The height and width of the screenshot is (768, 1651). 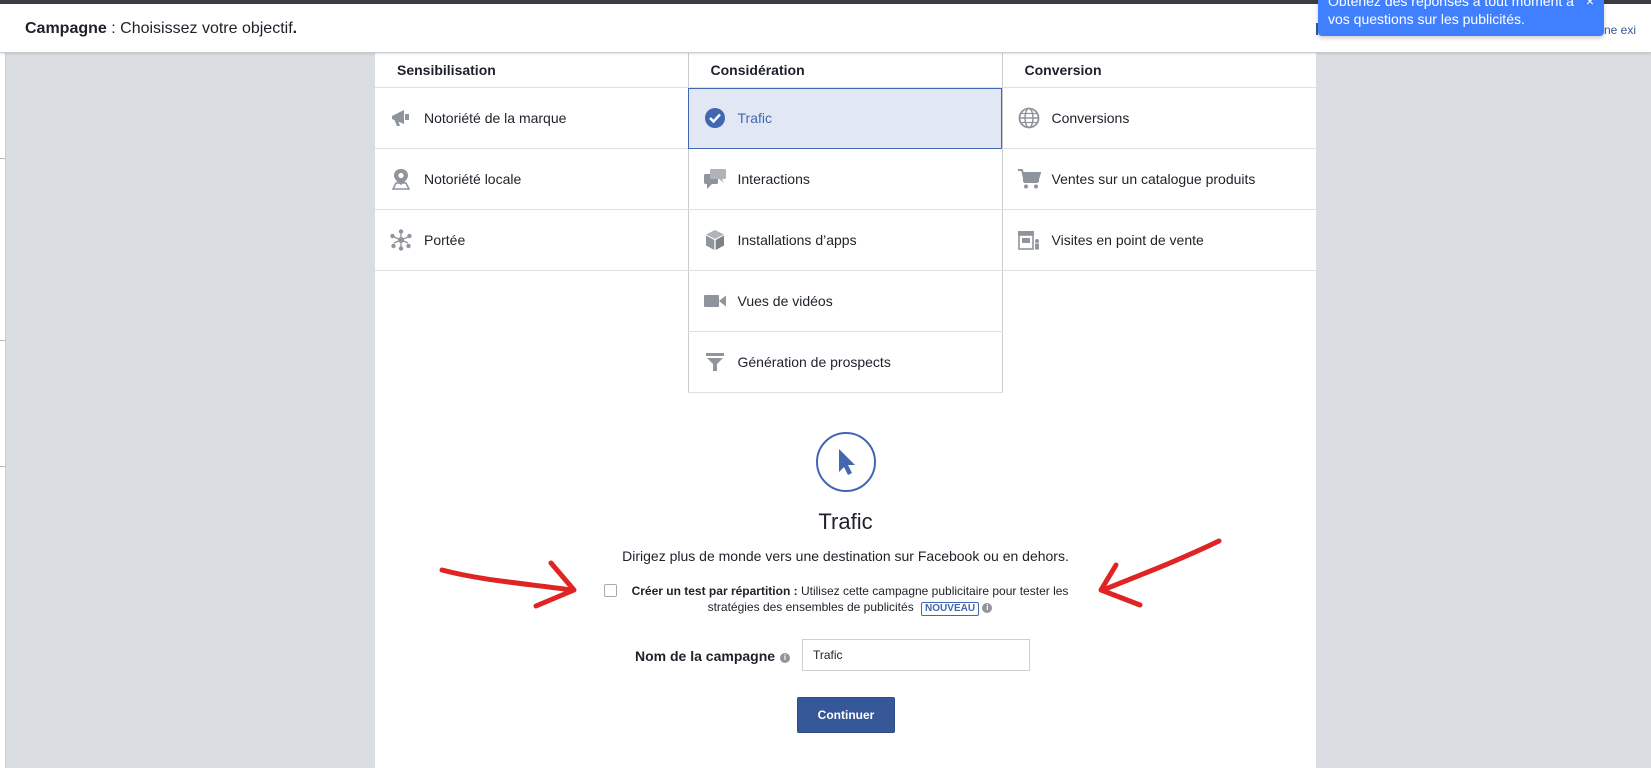 I want to click on objective-label: Trafic, so click(x=754, y=118).